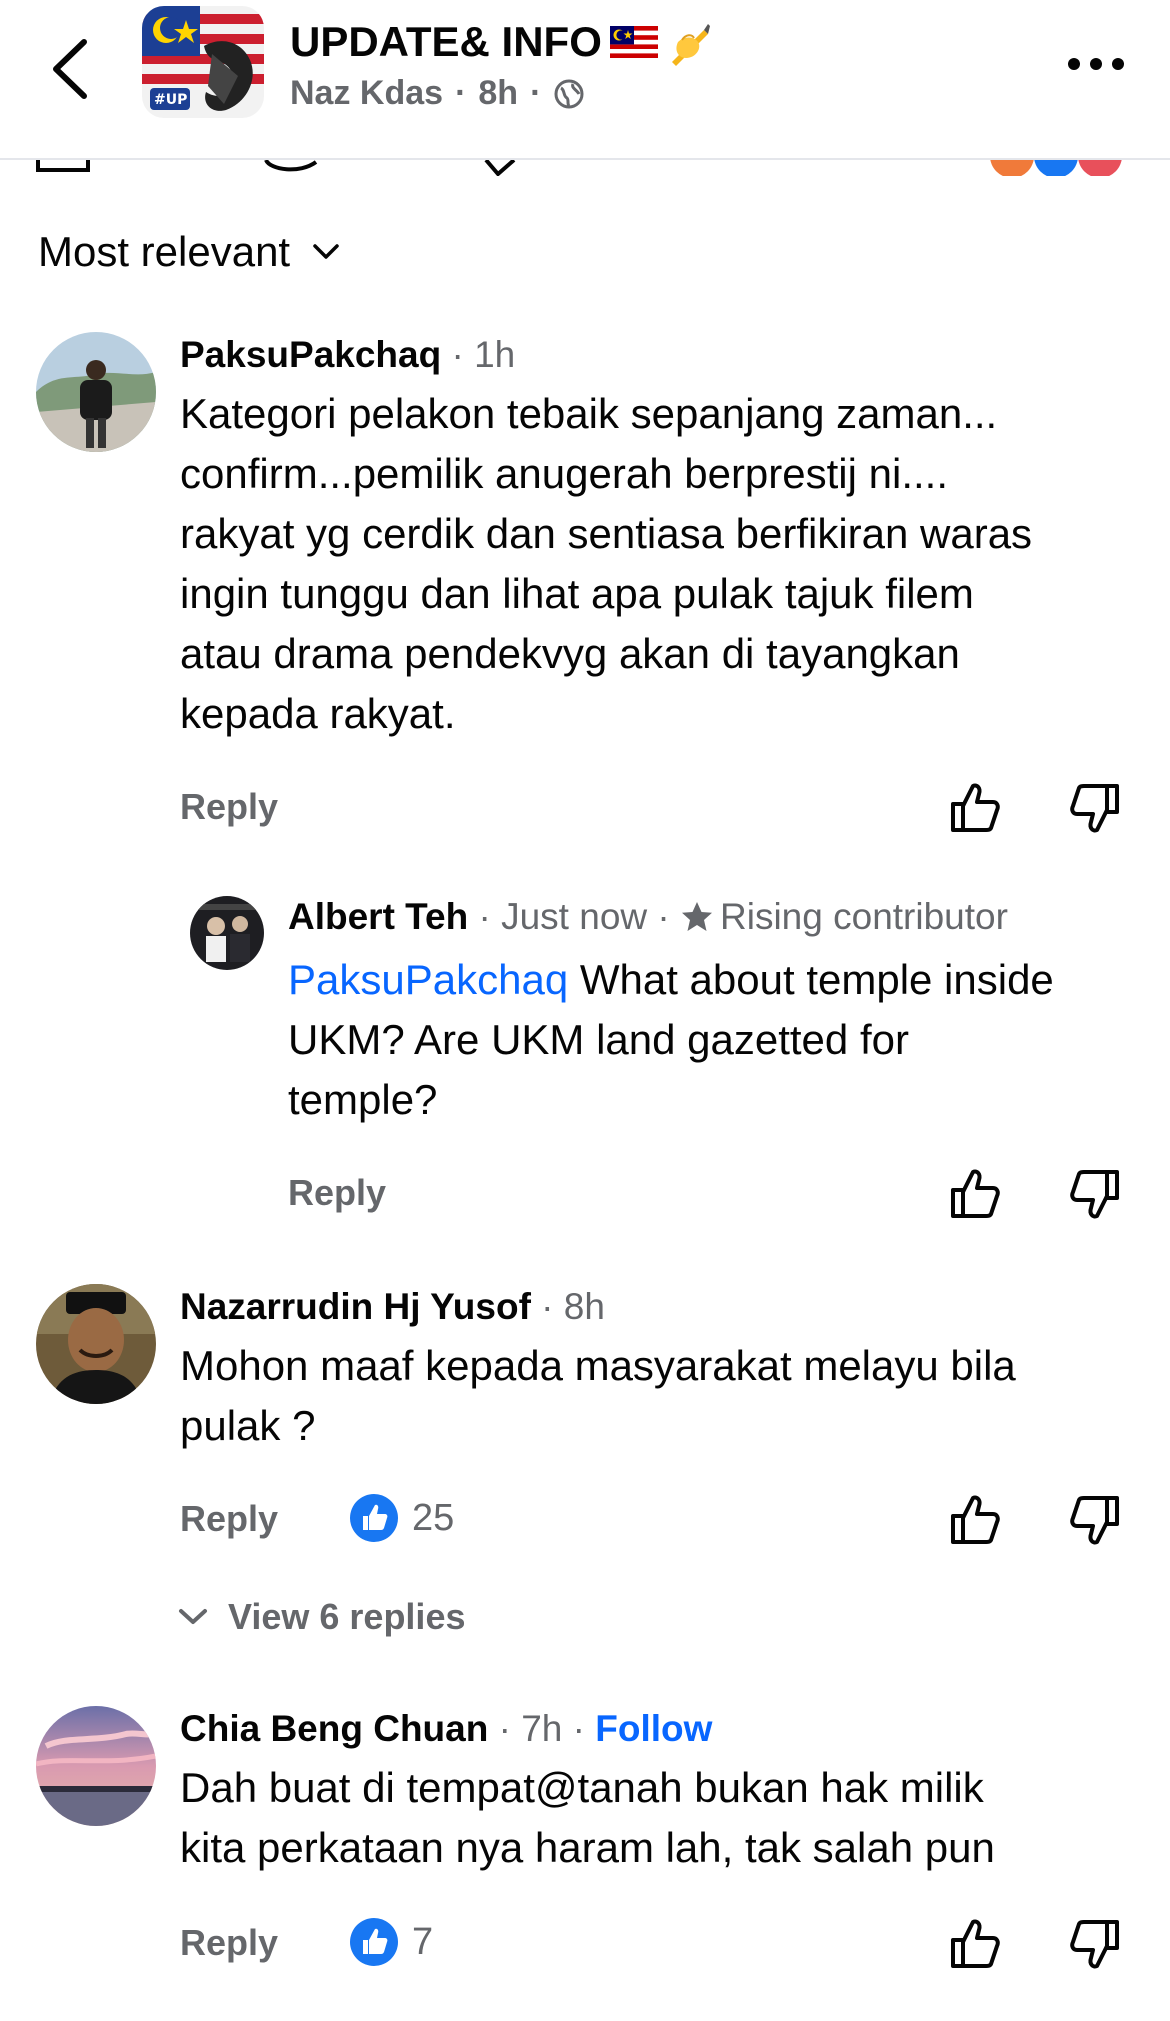  Describe the element at coordinates (423, 1941) in the screenshot. I see `like-count-value: 7` at that location.